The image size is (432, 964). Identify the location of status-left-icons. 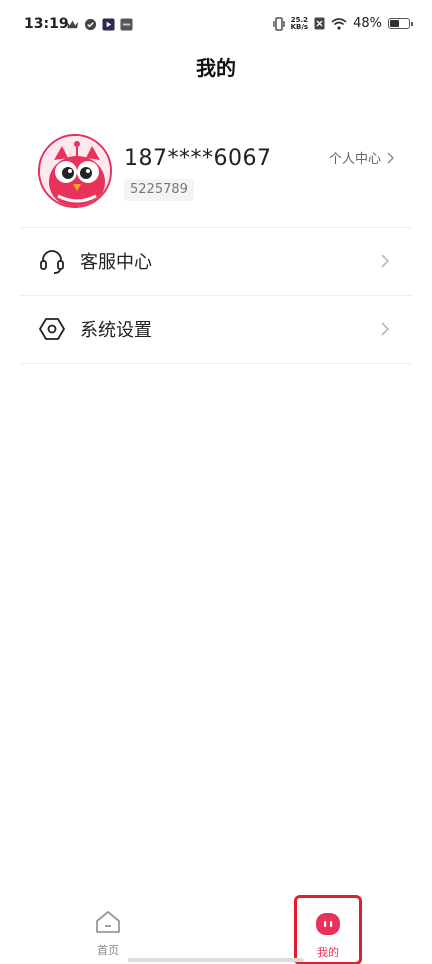
(99, 24).